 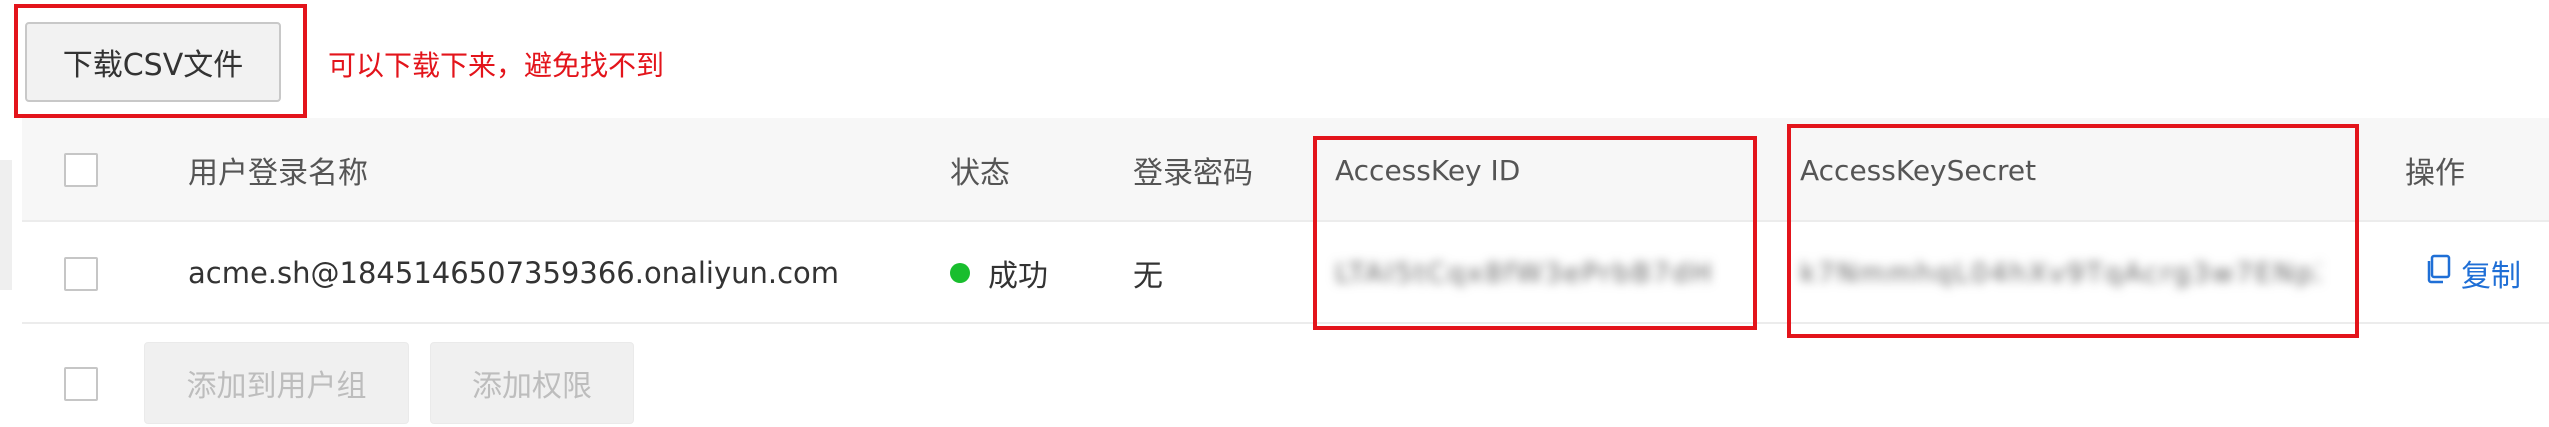 I want to click on row-status-label: 成功, so click(x=1018, y=276).